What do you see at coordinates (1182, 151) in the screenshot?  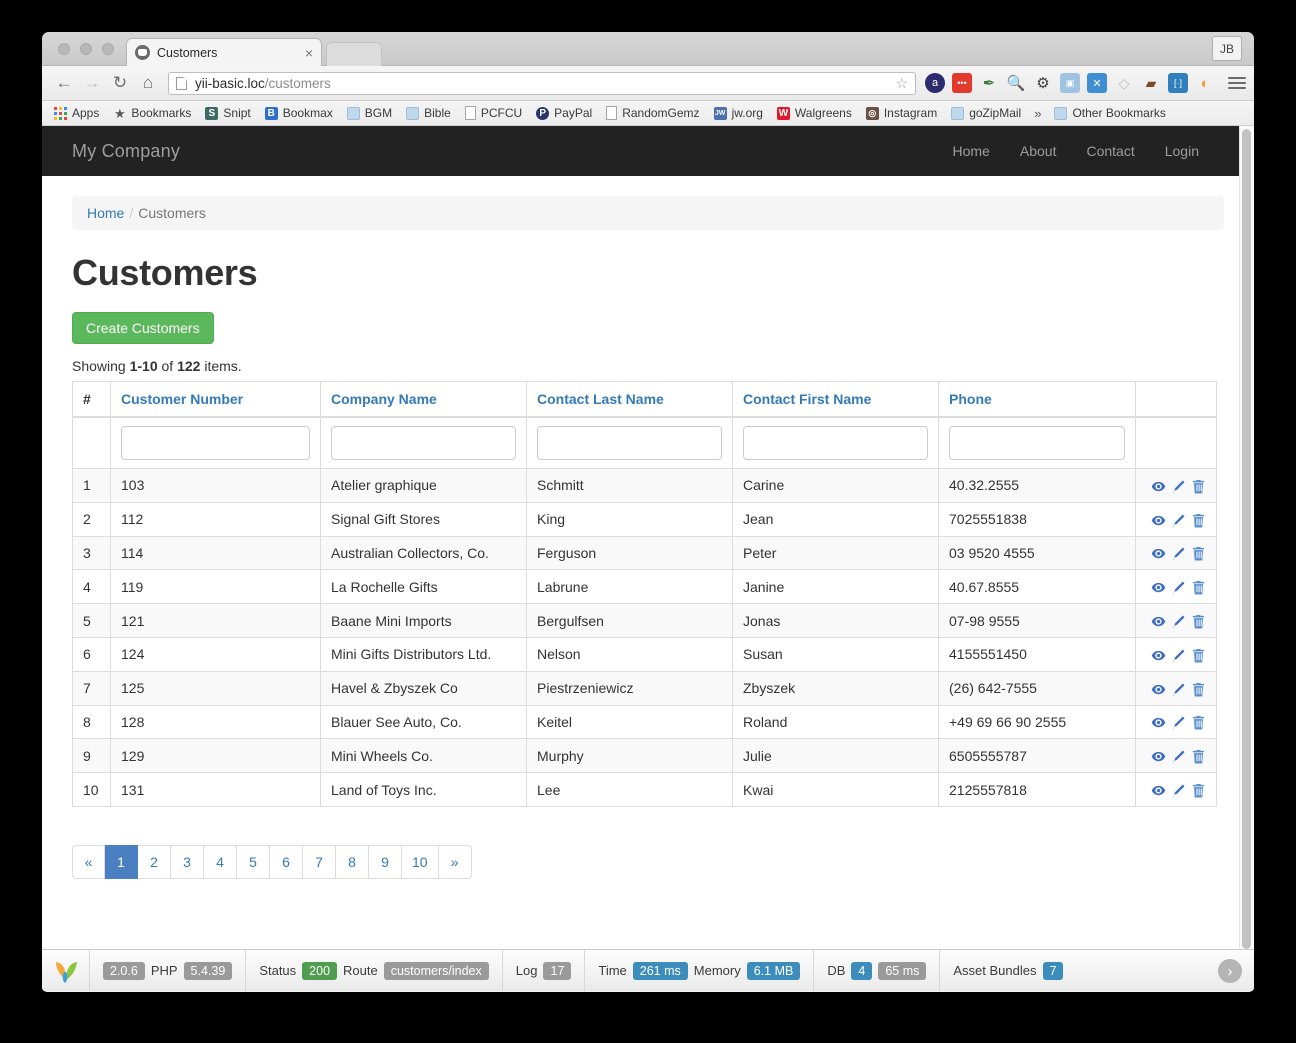 I see `nav-item-login: Login` at bounding box center [1182, 151].